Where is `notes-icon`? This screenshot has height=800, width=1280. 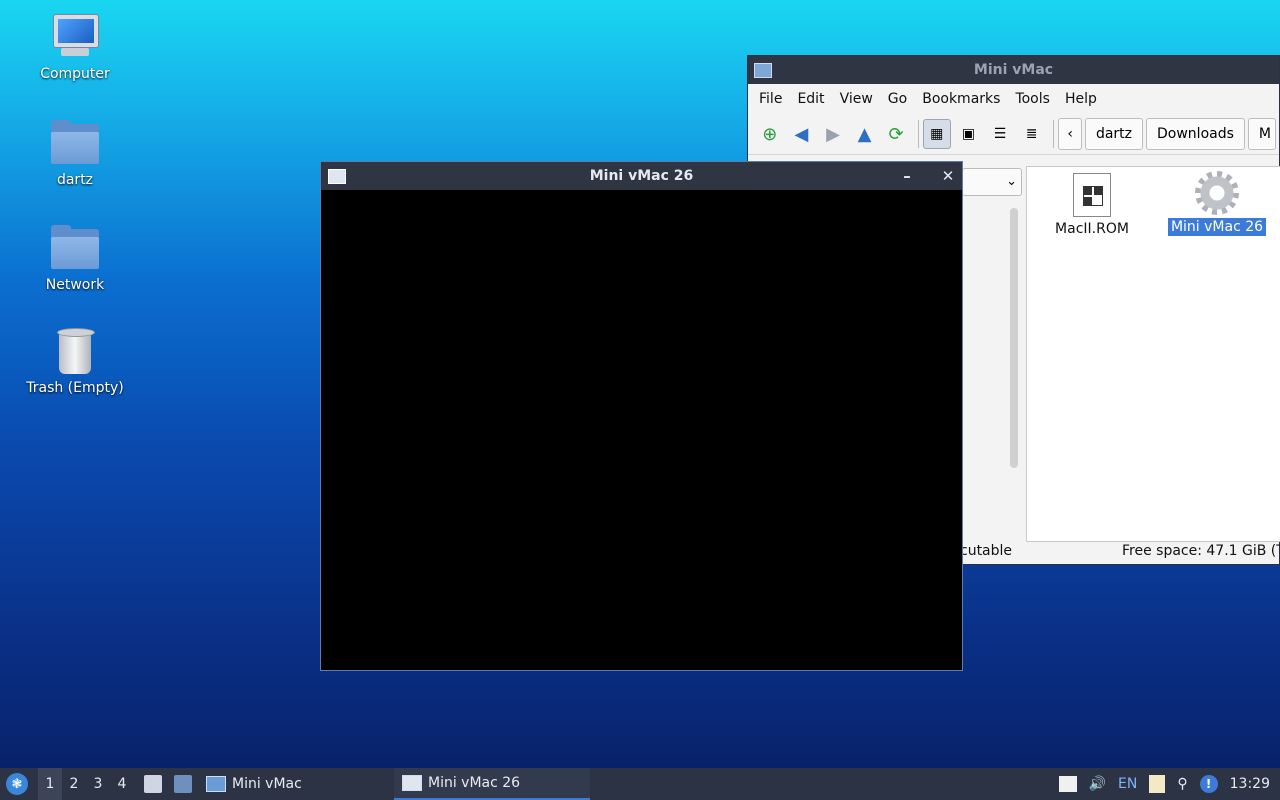 notes-icon is located at coordinates (1067, 784).